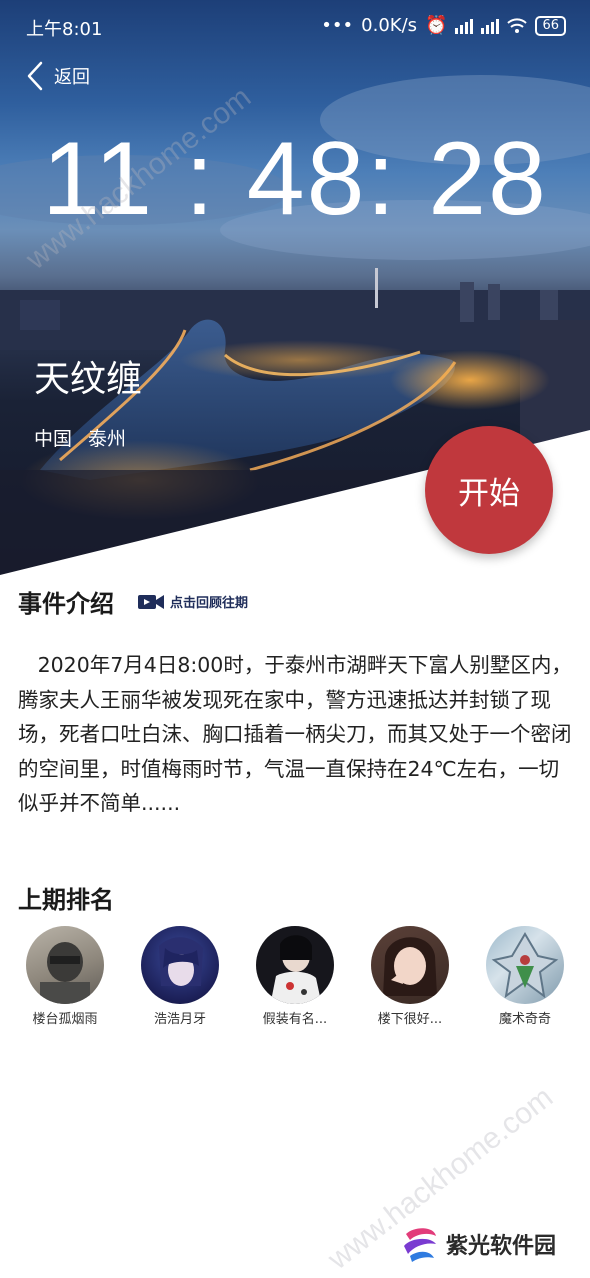 The height and width of the screenshot is (1278, 590). Describe the element at coordinates (179, 1019) in the screenshot. I see `rank-name: 浩浩月牙` at that location.